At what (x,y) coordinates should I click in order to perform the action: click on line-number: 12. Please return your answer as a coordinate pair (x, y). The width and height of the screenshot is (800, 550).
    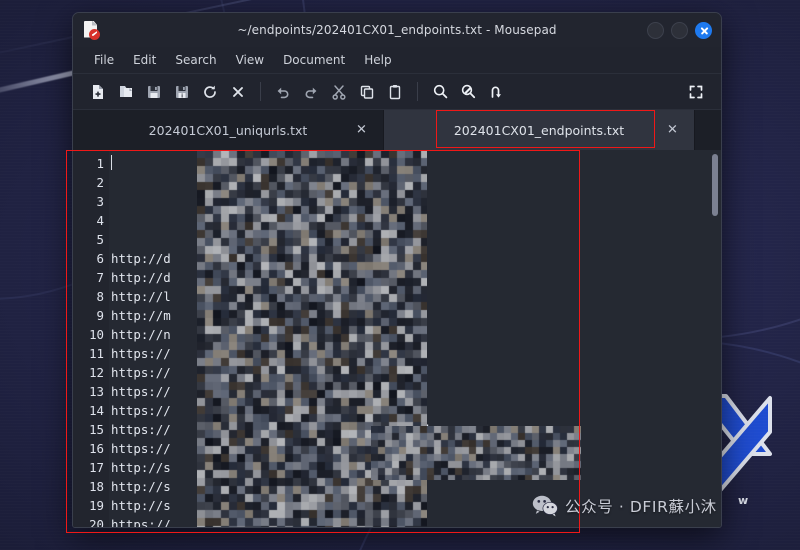
    Looking at the image, I should click on (96, 372).